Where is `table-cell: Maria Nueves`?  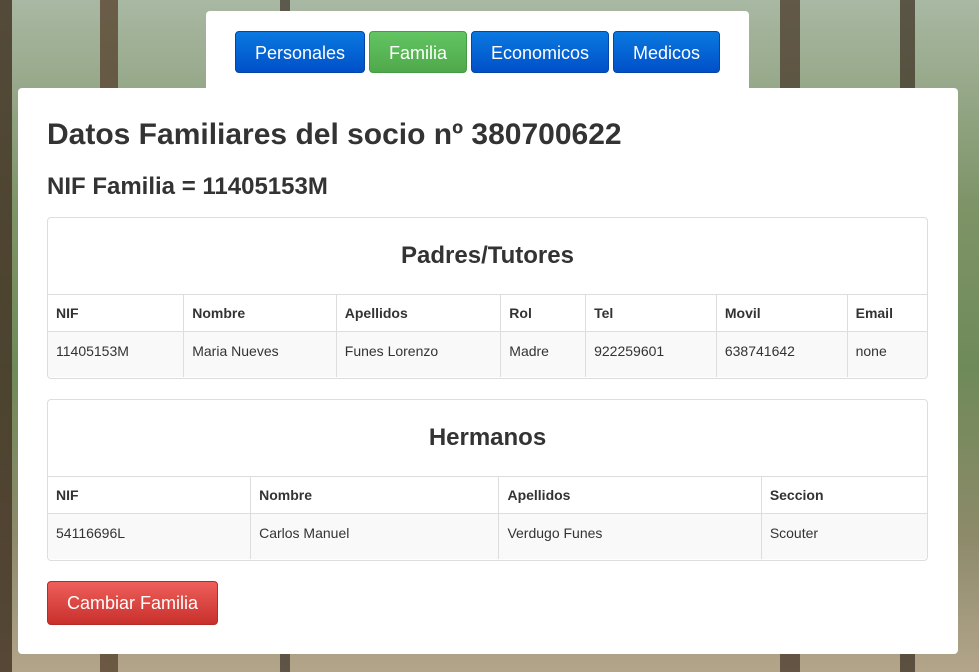
table-cell: Maria Nueves is located at coordinates (260, 354).